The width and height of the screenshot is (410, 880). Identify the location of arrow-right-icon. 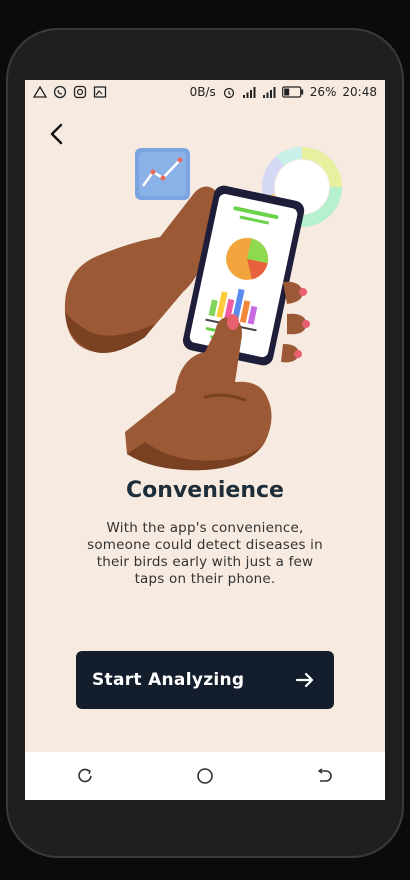
(304, 680).